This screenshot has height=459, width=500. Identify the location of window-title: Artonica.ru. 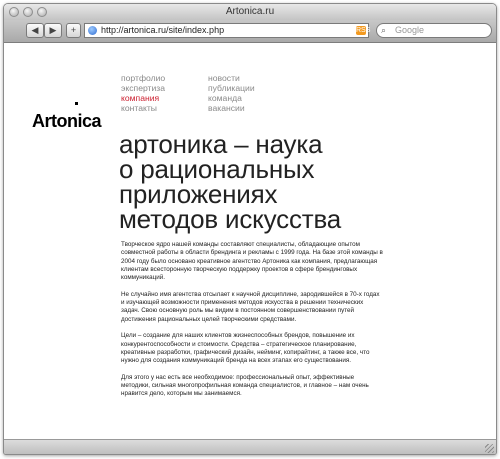
(250, 11).